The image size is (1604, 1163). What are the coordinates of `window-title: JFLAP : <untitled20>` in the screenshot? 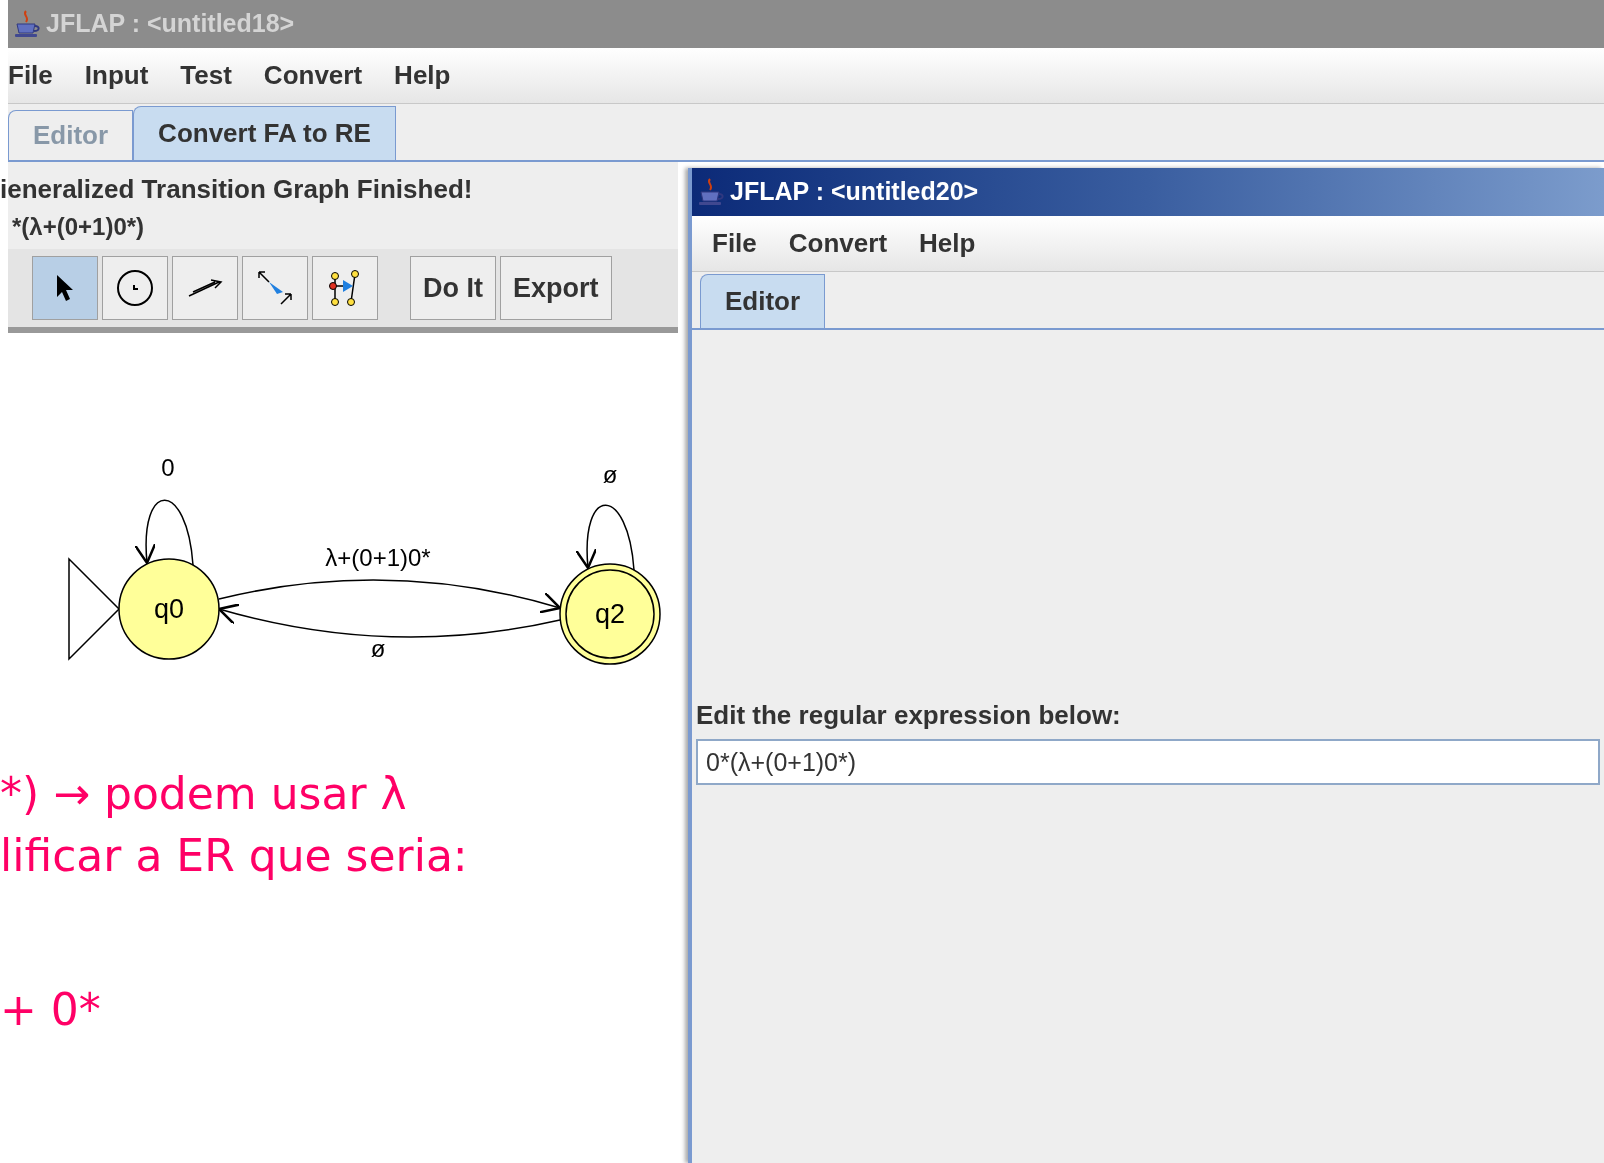 It's located at (854, 192).